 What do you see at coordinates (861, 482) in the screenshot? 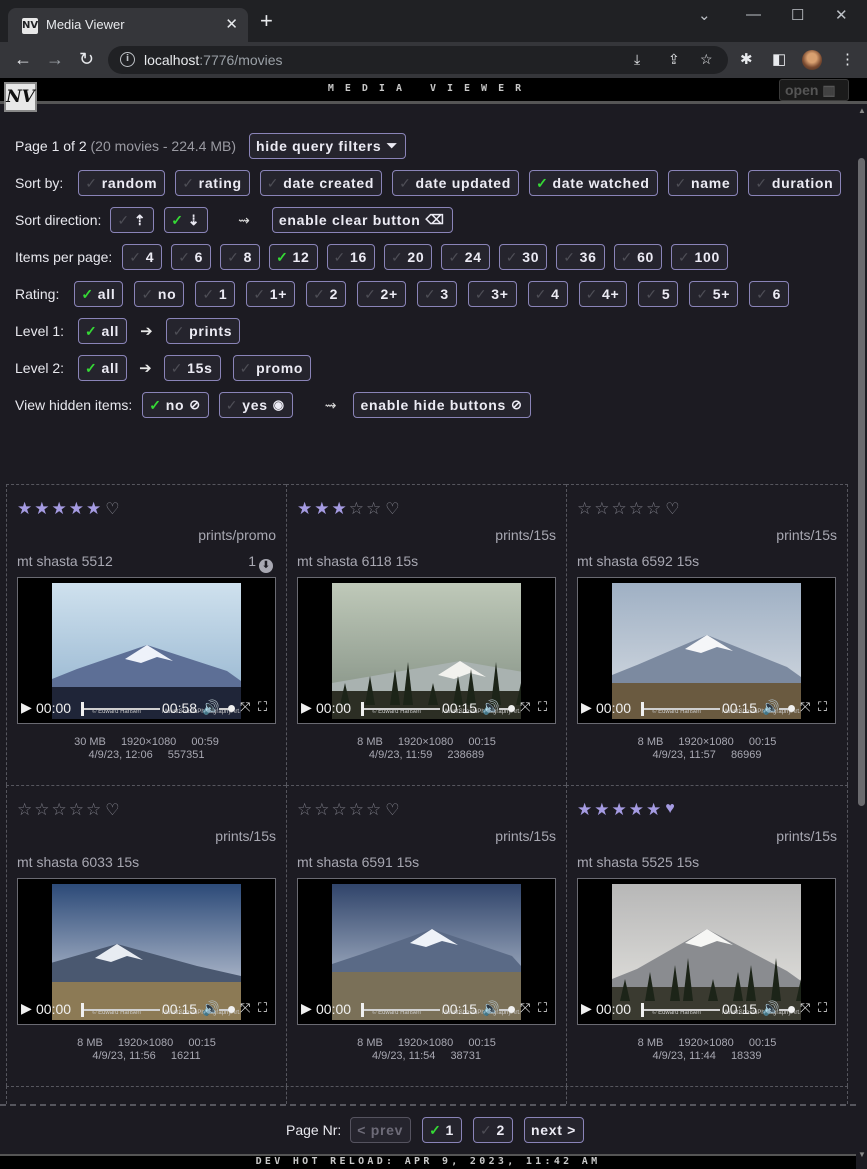
I see `scrollbar-thumb` at bounding box center [861, 482].